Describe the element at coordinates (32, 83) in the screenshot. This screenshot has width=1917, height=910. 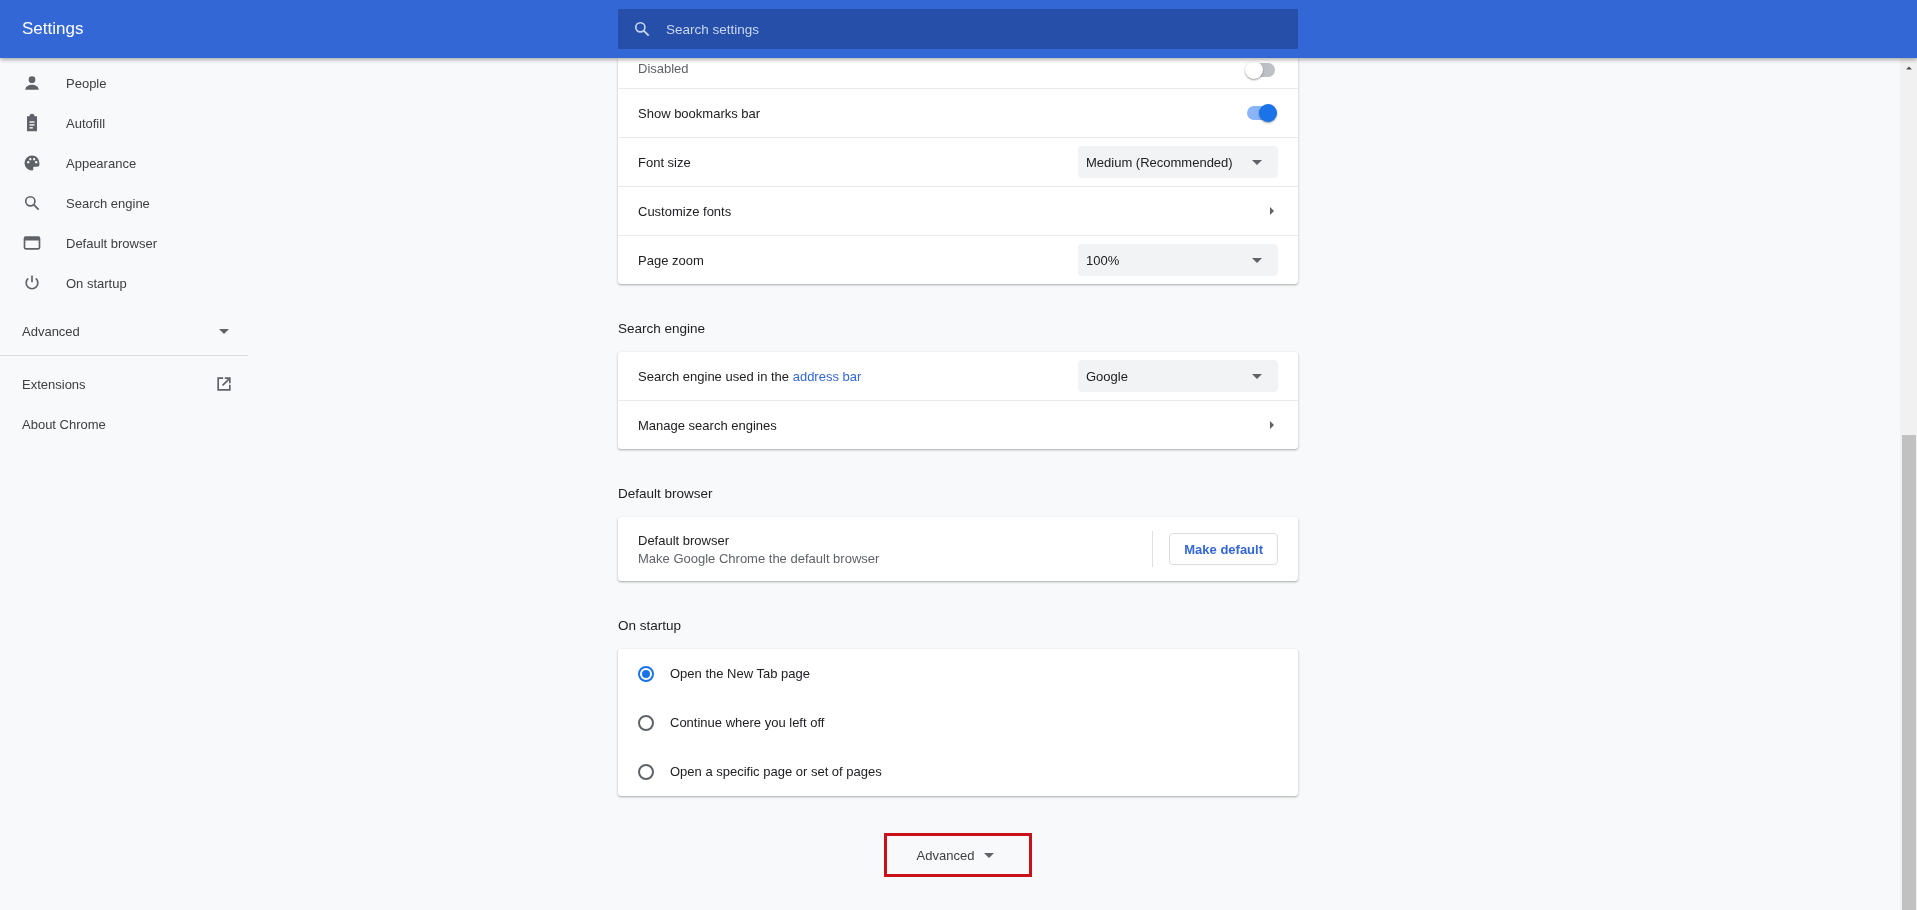
I see `person-icon` at that location.